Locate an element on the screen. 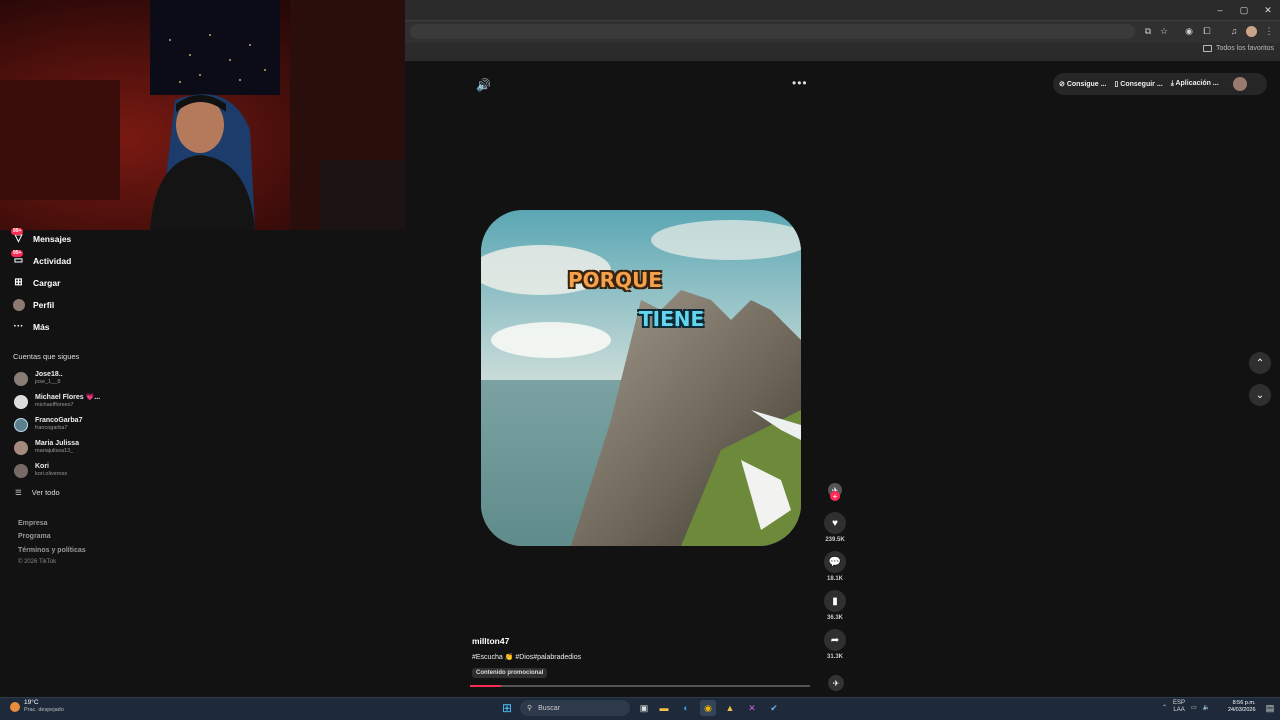  video-username: millton47 is located at coordinates (490, 641).